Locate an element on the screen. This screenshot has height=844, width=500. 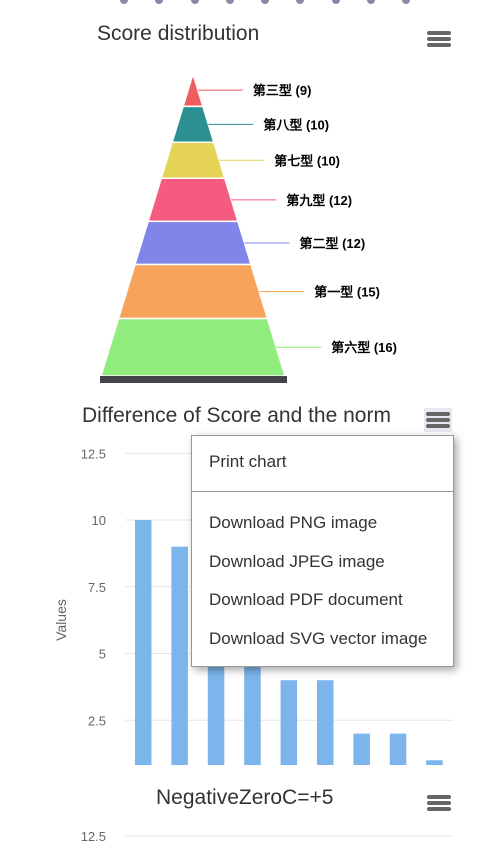
y-tick-label: 10 is located at coordinates (99, 520).